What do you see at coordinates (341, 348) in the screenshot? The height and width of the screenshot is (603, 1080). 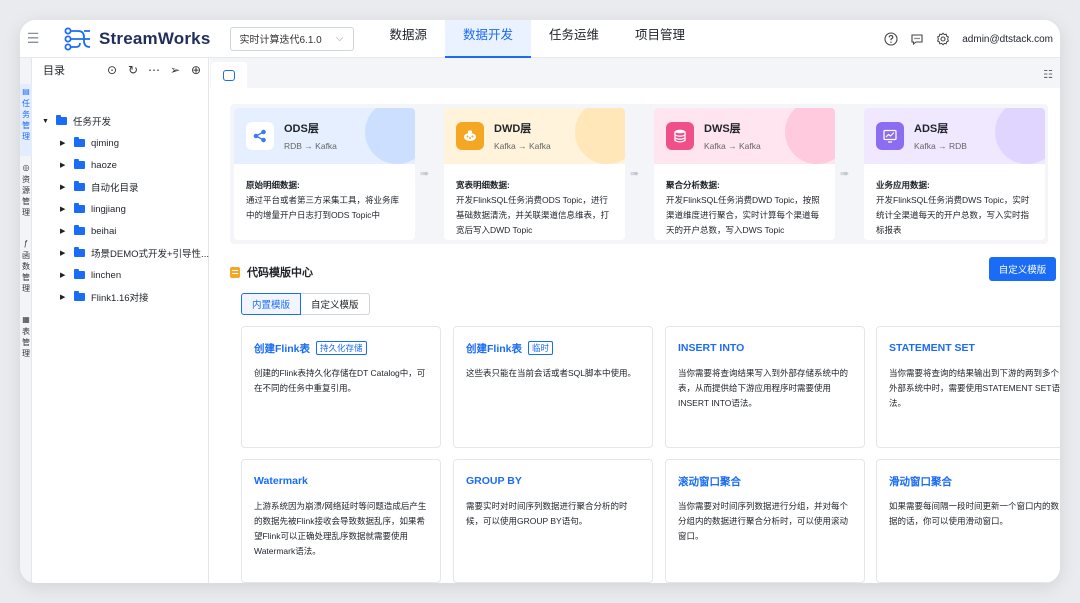 I see `card-title: 创建Flink表 持久化存储` at bounding box center [341, 348].